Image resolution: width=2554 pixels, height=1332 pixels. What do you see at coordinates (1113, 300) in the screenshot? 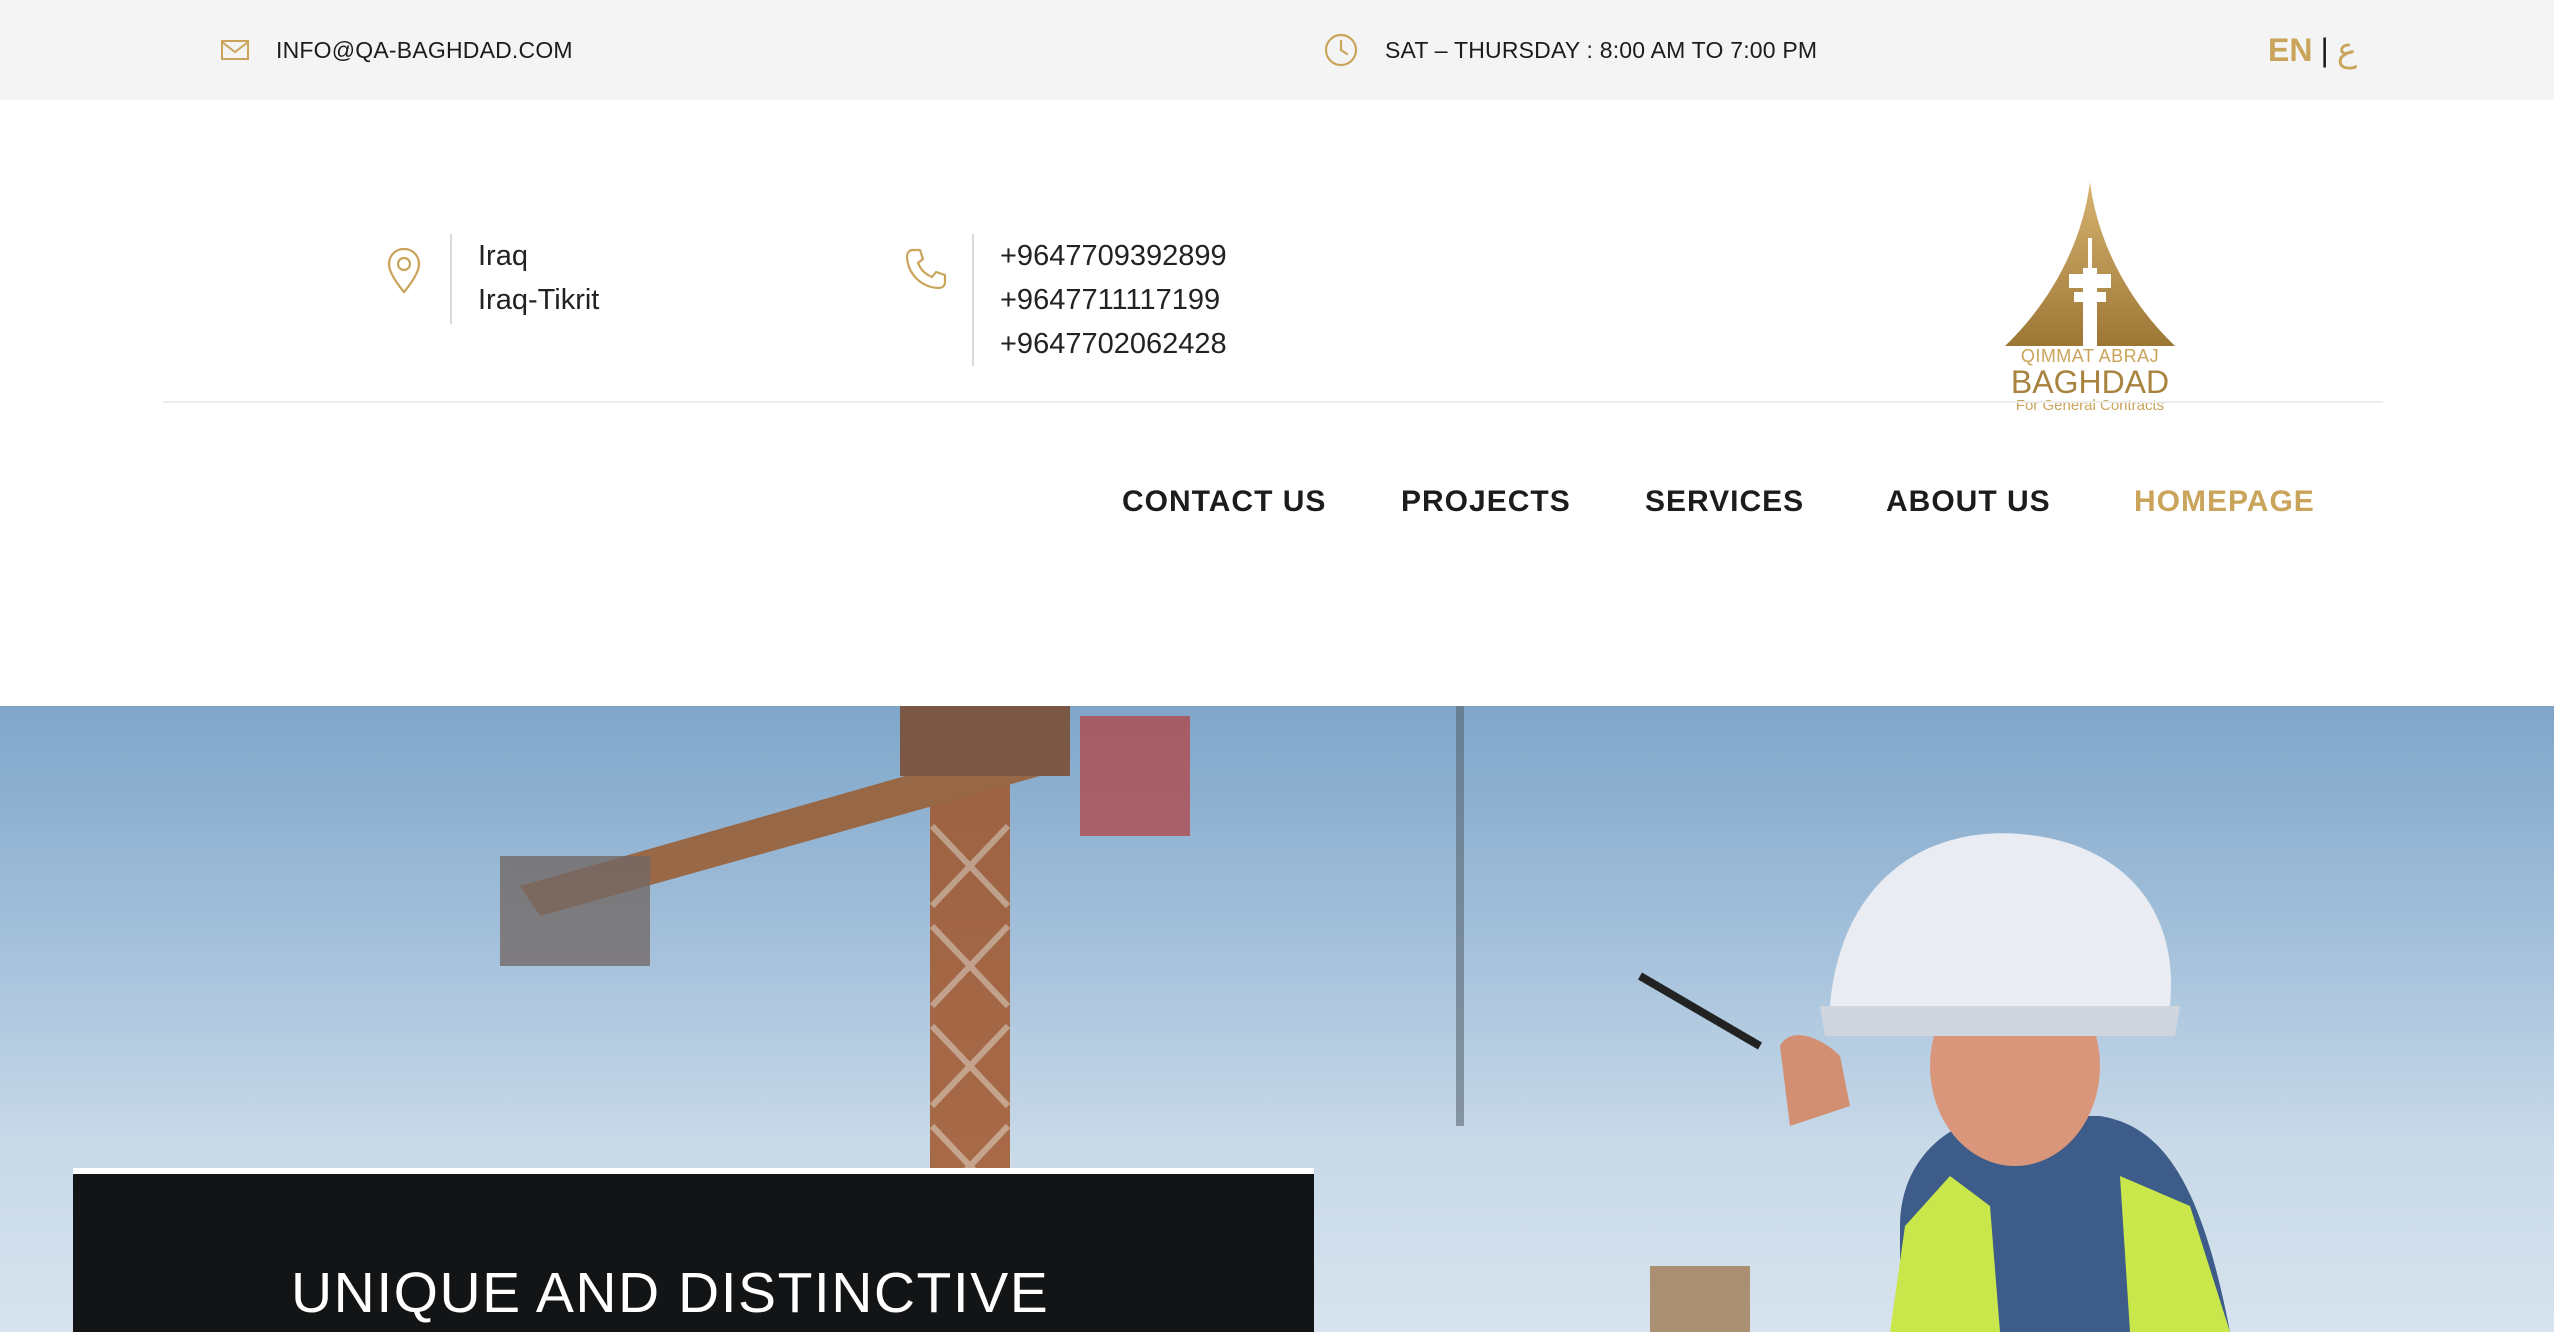
I see `phone-number: +9647711117199` at bounding box center [1113, 300].